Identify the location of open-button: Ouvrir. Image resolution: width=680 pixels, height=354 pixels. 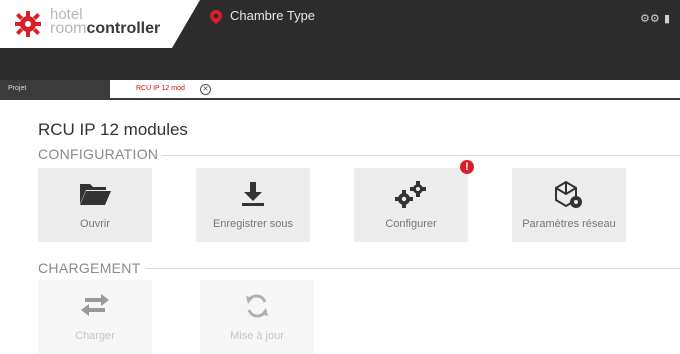
(95, 205).